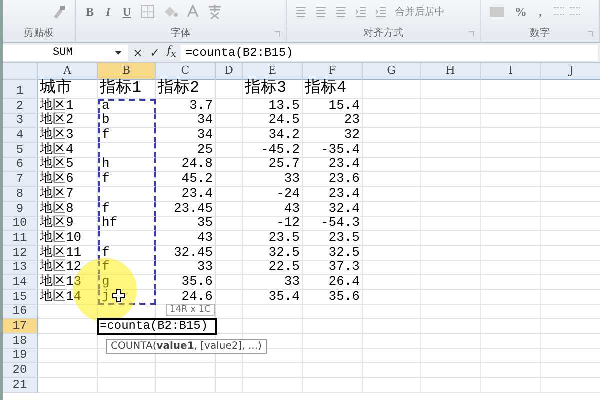 The height and width of the screenshot is (400, 600). Describe the element at coordinates (157, 326) in the screenshot. I see `cell-editor: =counta(B2:B15)` at that location.